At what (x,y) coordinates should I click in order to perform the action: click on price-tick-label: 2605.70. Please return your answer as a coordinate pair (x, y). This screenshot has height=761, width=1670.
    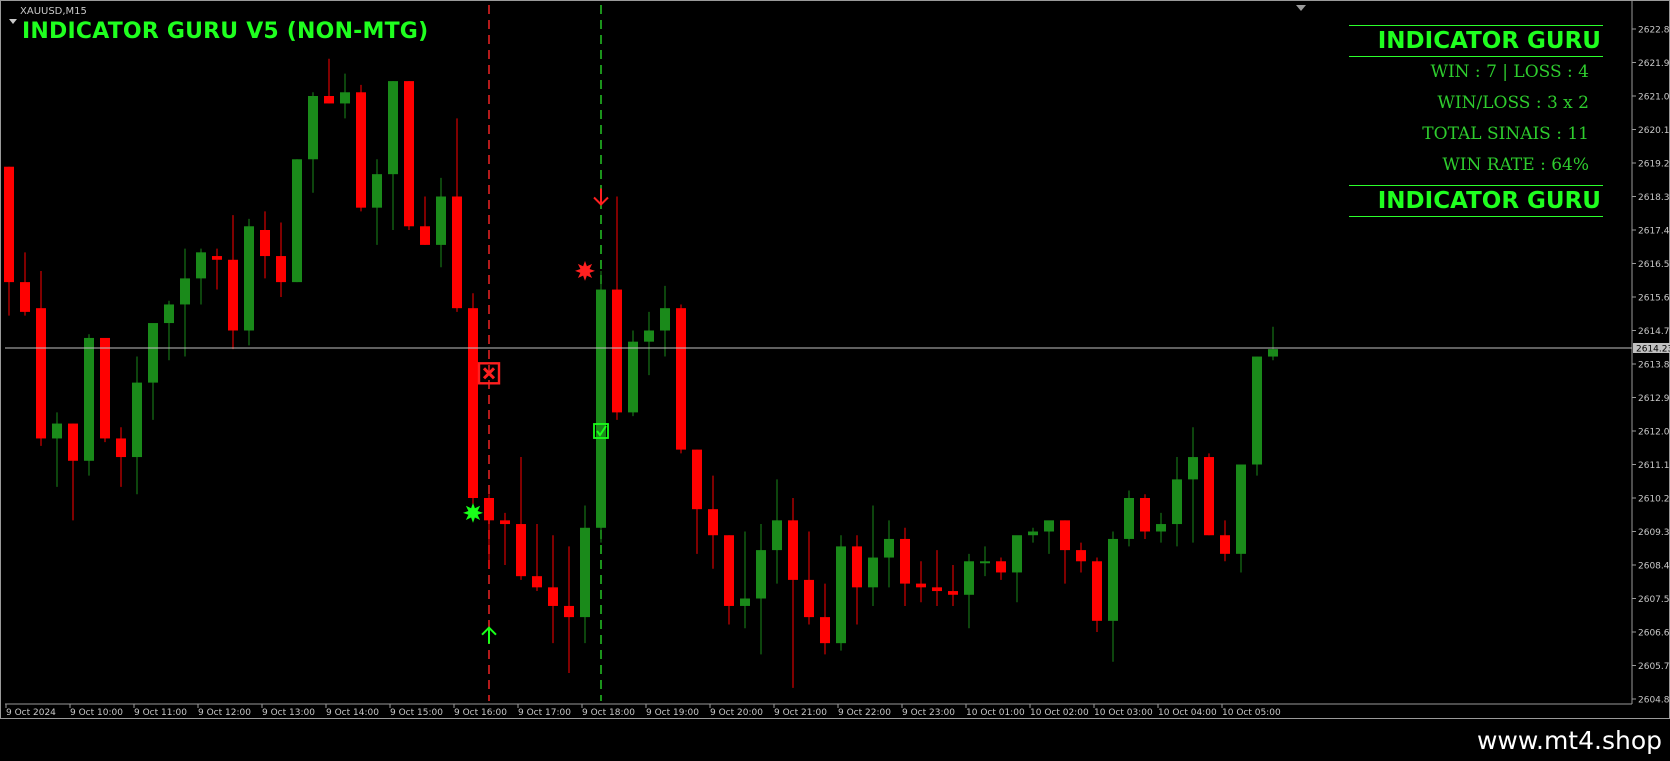
    Looking at the image, I should click on (1654, 667).